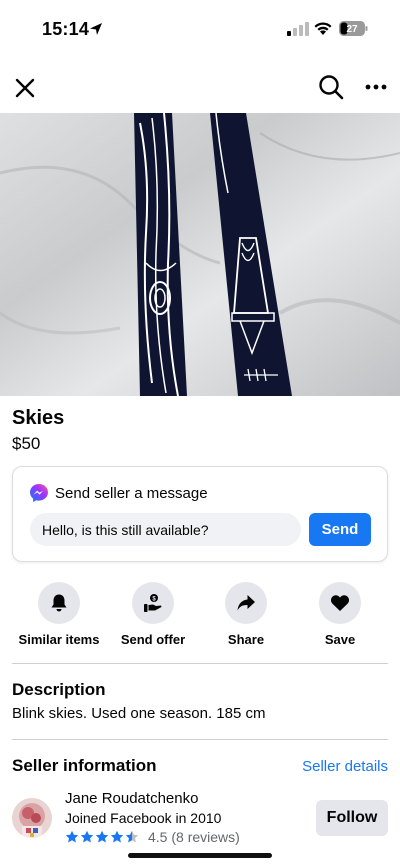 The height and width of the screenshot is (867, 400). I want to click on messenger-icon, so click(39, 493).